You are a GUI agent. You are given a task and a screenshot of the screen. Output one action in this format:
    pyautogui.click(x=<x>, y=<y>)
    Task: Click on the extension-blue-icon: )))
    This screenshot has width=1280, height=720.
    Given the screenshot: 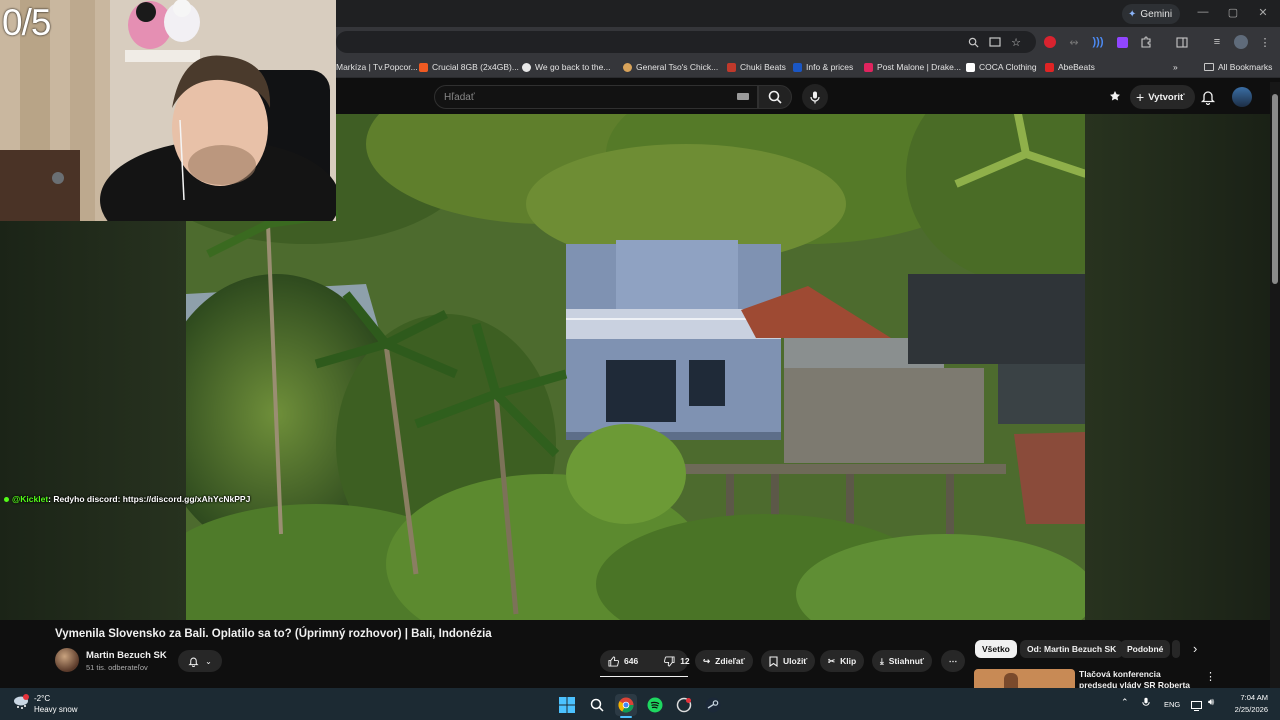 What is the action you would take?
    pyautogui.click(x=1098, y=42)
    